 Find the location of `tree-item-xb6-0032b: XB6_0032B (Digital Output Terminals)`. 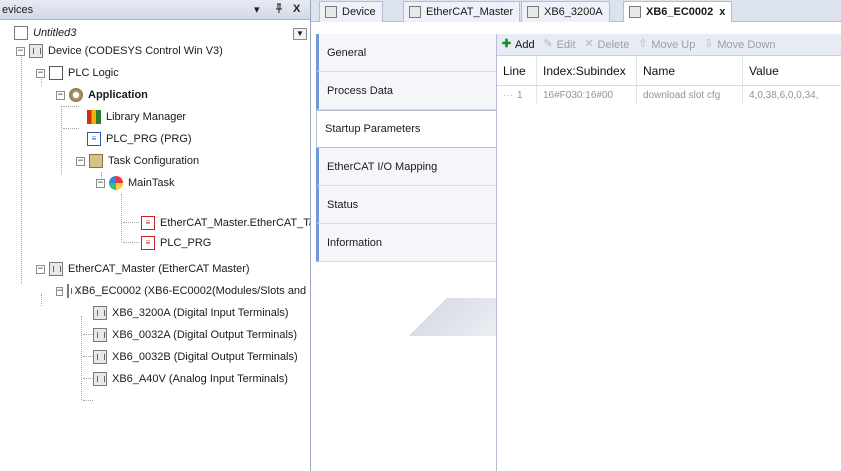

tree-item-xb6-0032b: XB6_0032B (Digital Output Terminals) is located at coordinates (195, 357).